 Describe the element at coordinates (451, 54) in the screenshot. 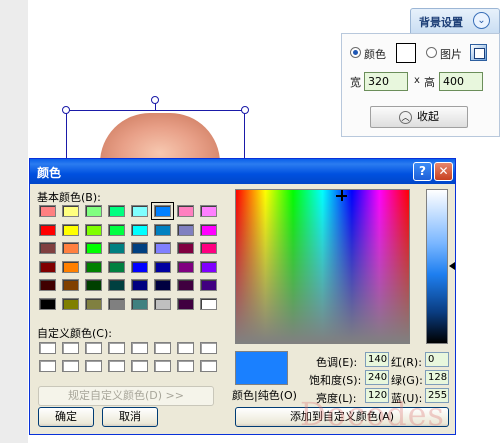

I see `image-option-label: 图片` at that location.